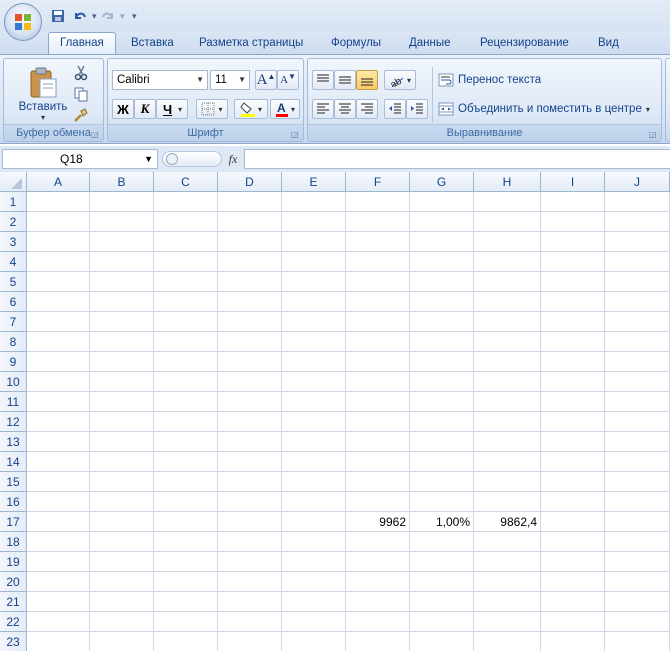  Describe the element at coordinates (442, 202) in the screenshot. I see `cell-g1` at that location.